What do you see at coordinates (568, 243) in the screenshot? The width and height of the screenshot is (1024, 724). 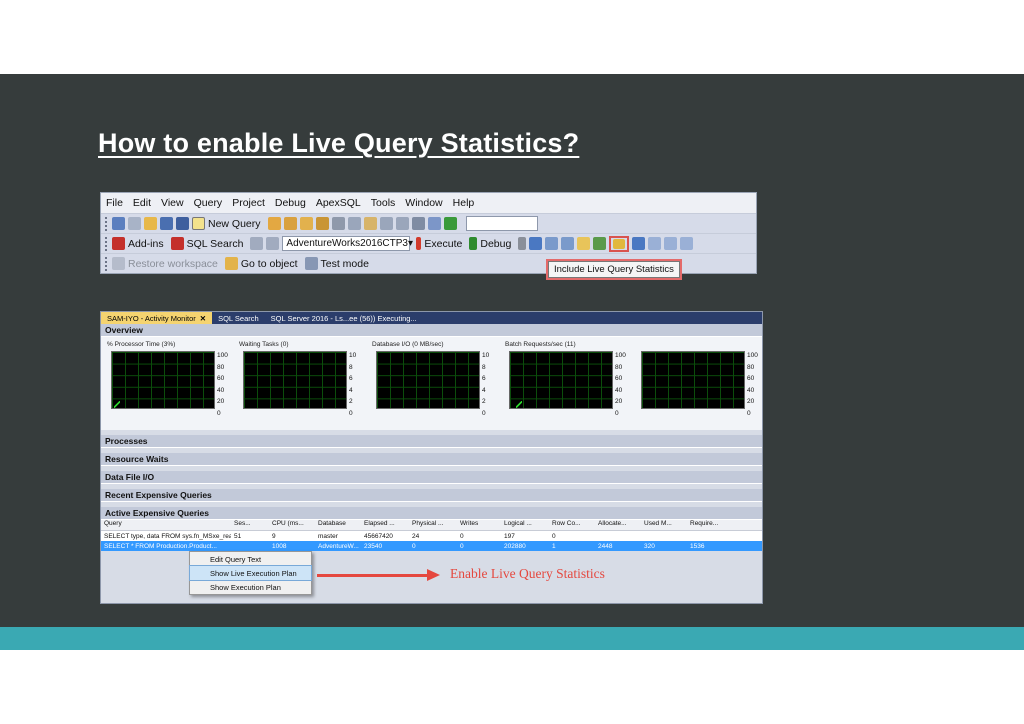 I see `query-options-icon` at bounding box center [568, 243].